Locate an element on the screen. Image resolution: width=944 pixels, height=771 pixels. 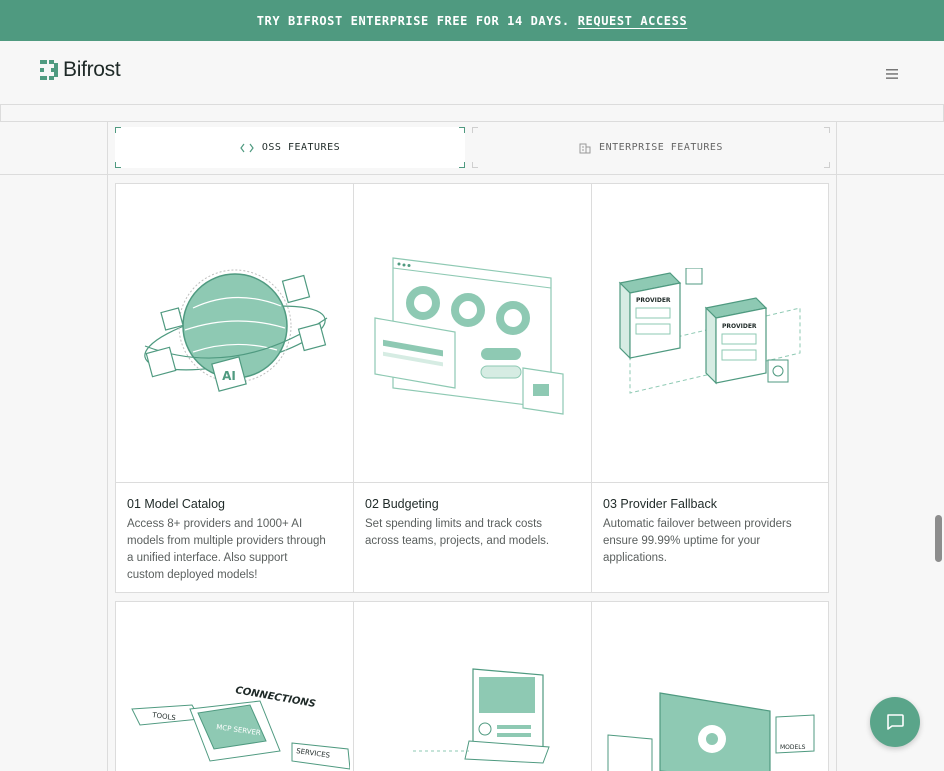
logo: Bifrost is located at coordinates (80, 70).